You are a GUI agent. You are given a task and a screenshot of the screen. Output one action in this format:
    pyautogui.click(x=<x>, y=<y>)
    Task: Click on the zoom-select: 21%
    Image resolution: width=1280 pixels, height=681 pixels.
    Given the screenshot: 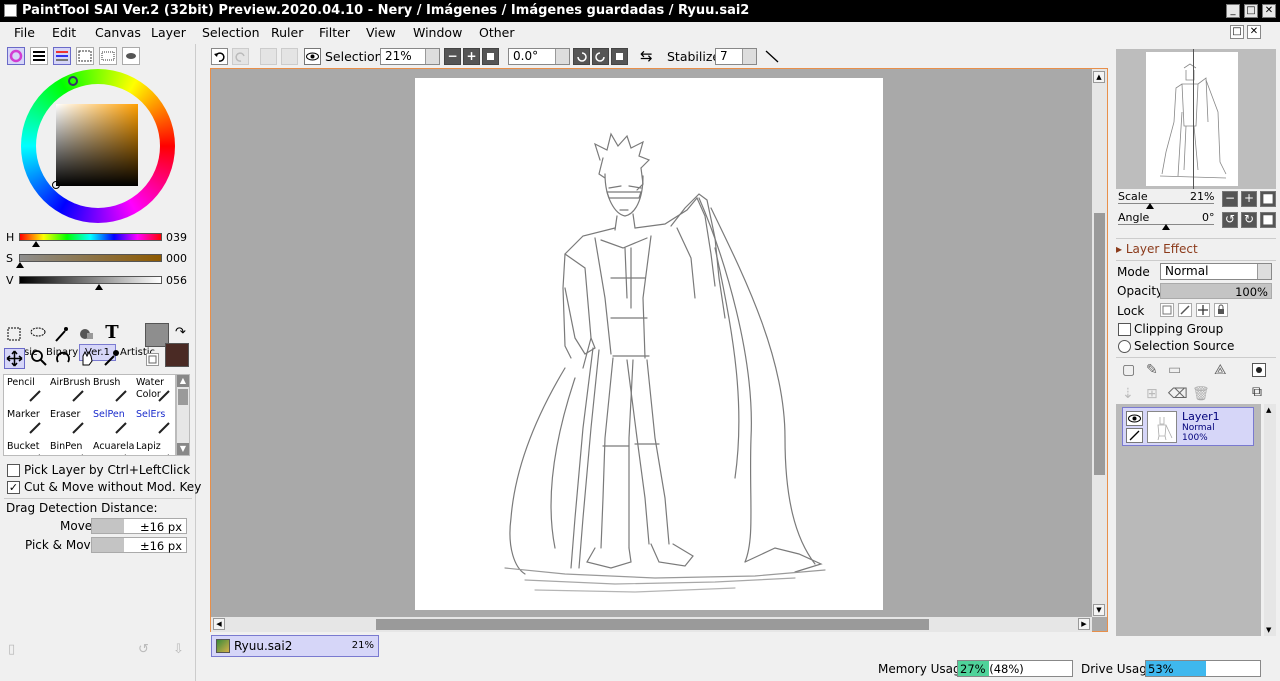 What is the action you would take?
    pyautogui.click(x=410, y=56)
    